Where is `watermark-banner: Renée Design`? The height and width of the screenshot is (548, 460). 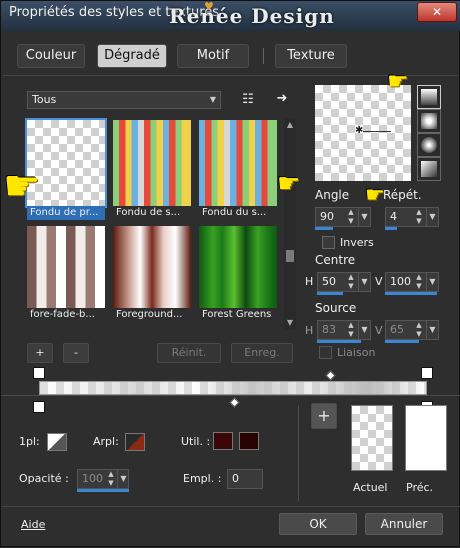
watermark-banner: Renée Design is located at coordinates (252, 16).